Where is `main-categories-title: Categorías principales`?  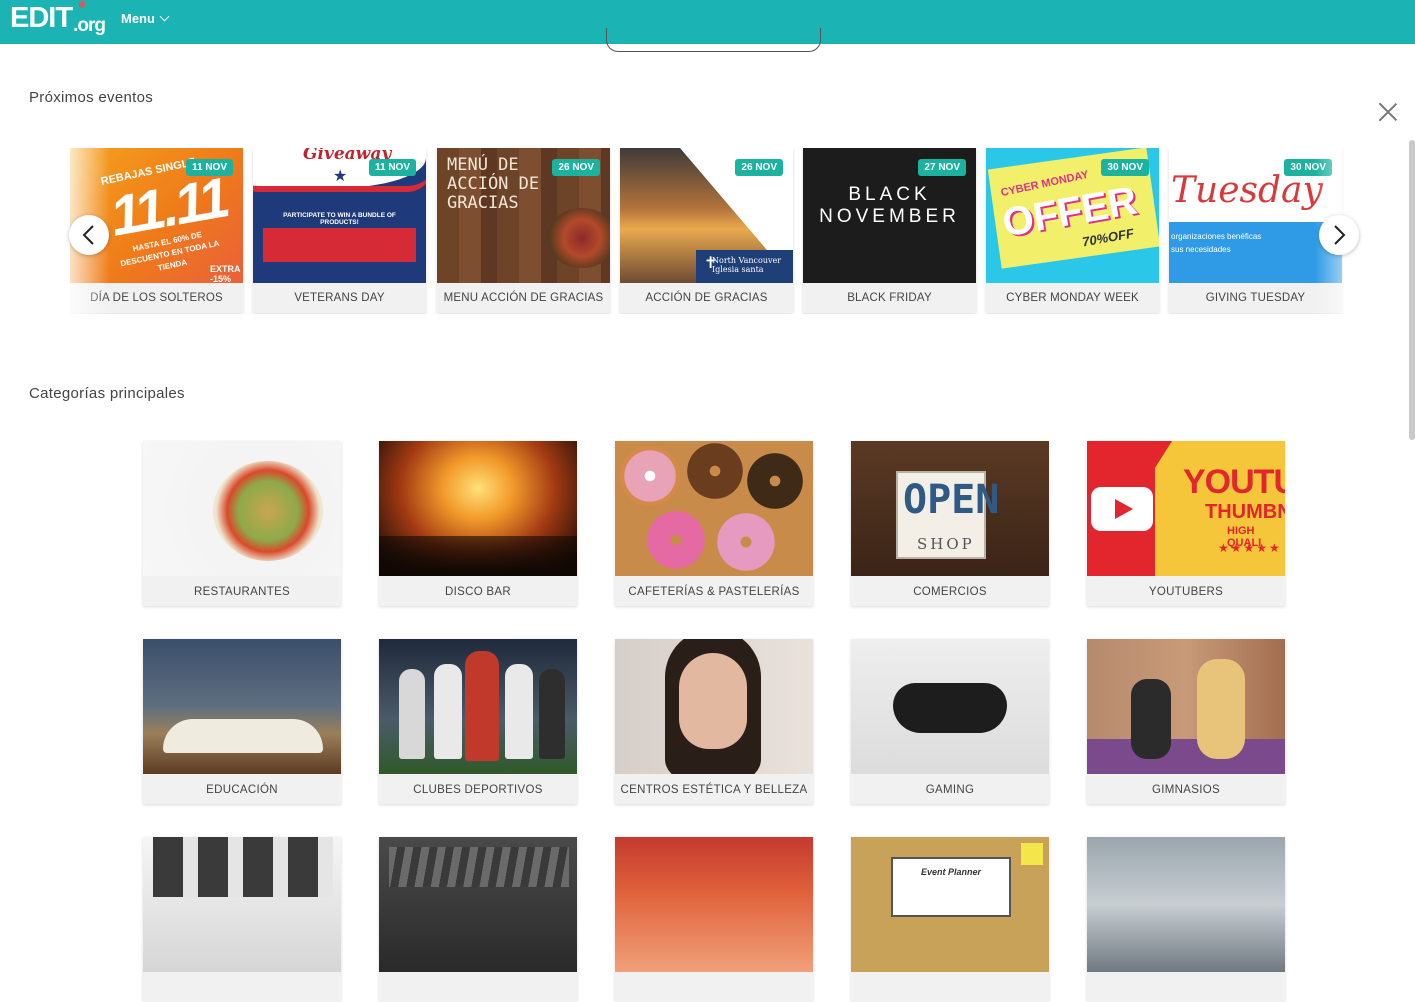
main-categories-title: Categorías principales is located at coordinates (107, 393).